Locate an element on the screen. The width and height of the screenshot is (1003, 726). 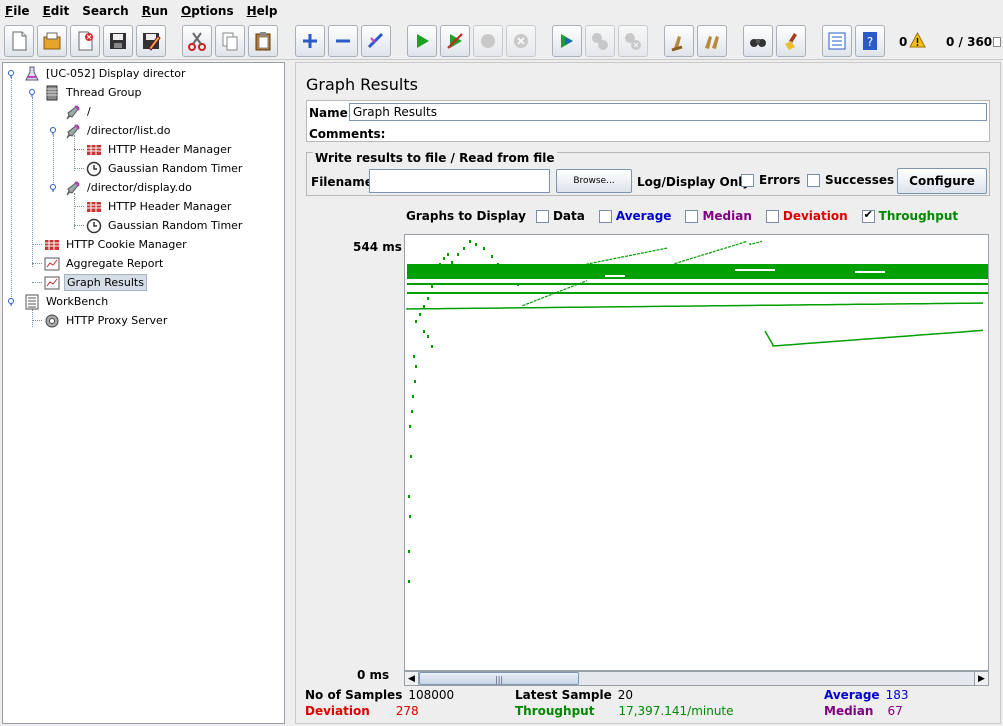
cut-button is located at coordinates (197, 41).